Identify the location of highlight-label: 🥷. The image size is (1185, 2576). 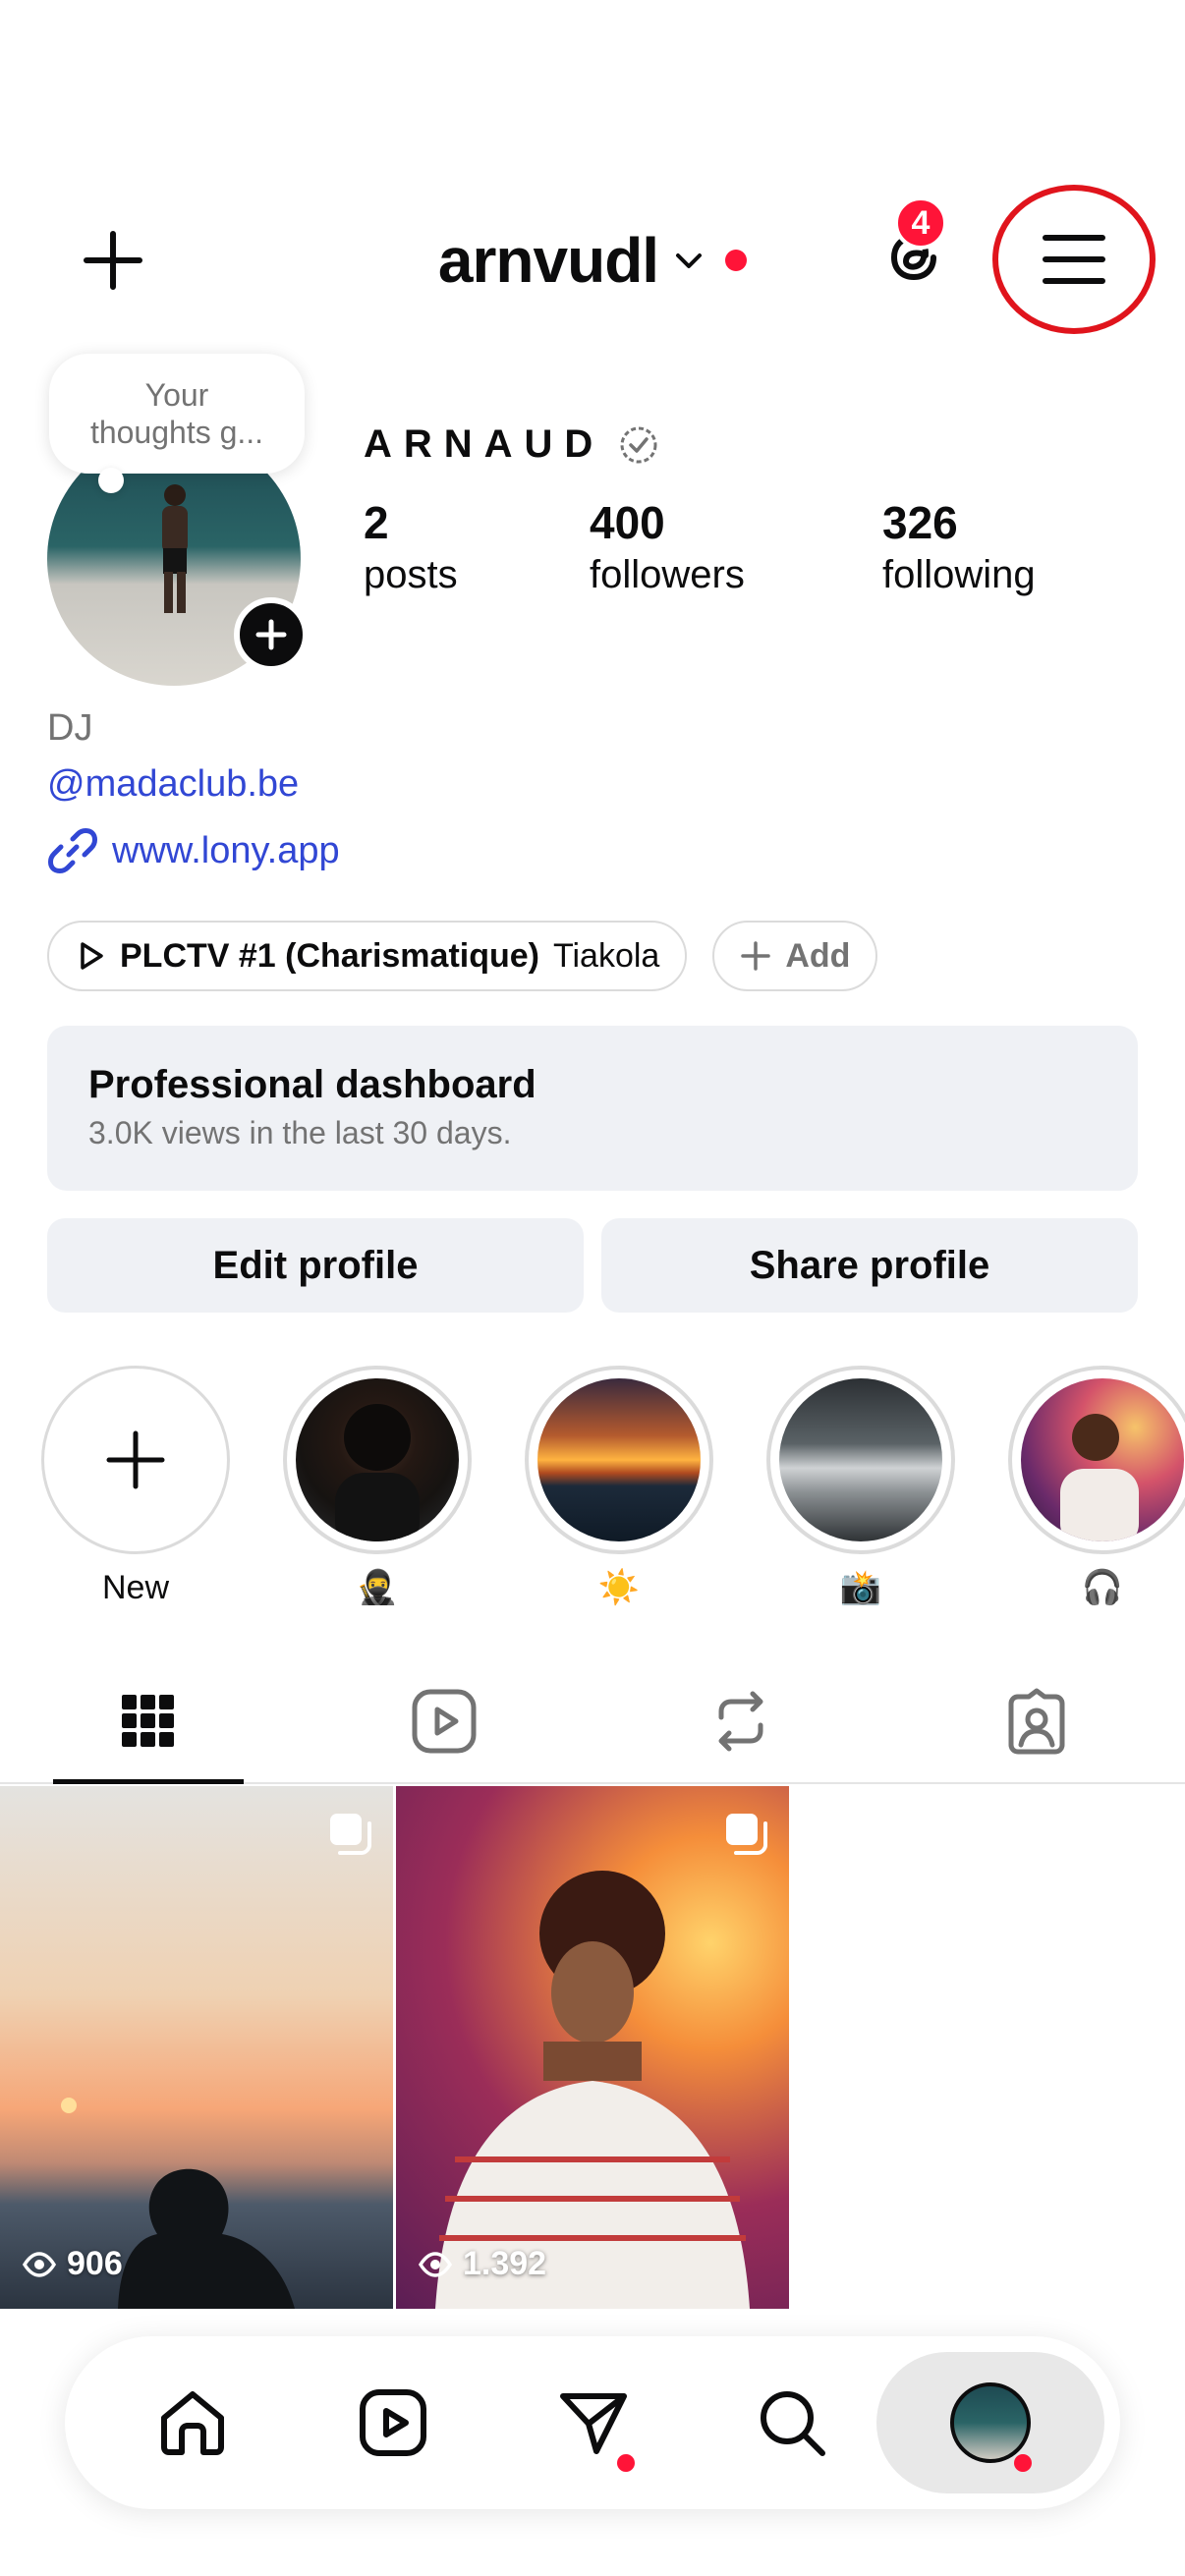
(378, 1587).